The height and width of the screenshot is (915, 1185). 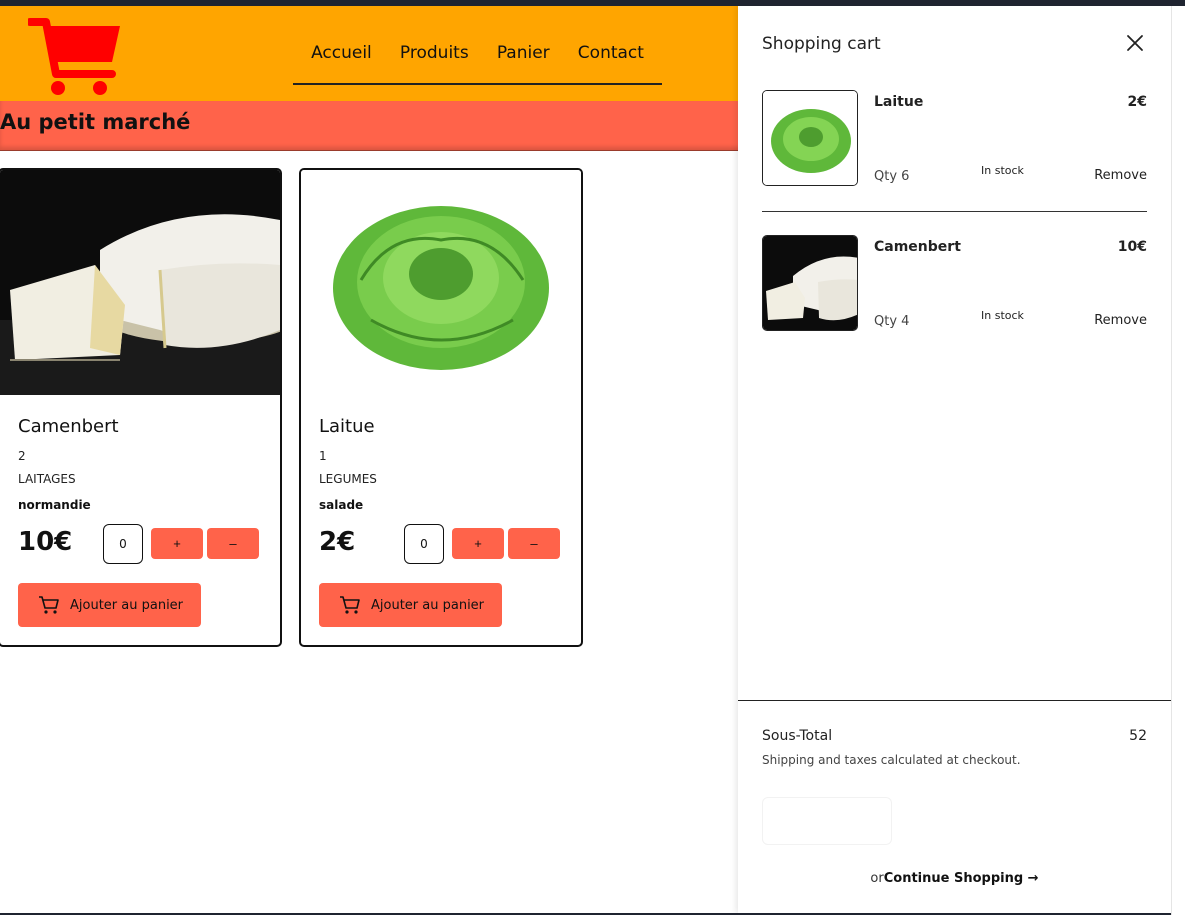 I want to click on continue-shopping-link: Continue Shopping →, so click(x=961, y=878).